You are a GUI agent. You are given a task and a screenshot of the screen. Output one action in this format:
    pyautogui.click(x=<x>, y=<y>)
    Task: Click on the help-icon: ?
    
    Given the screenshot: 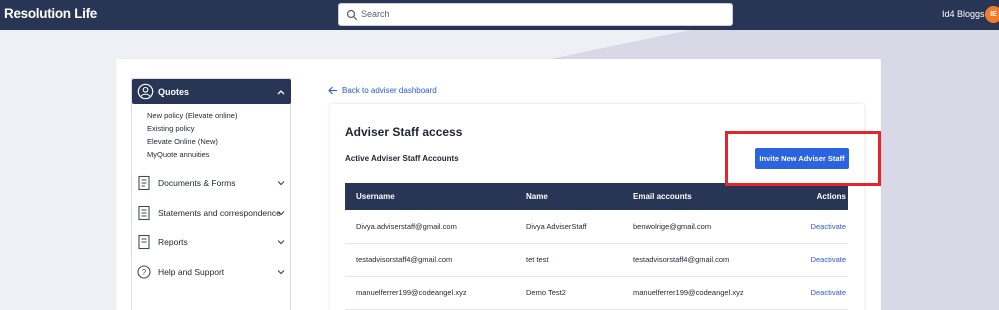 What is the action you would take?
    pyautogui.click(x=144, y=272)
    